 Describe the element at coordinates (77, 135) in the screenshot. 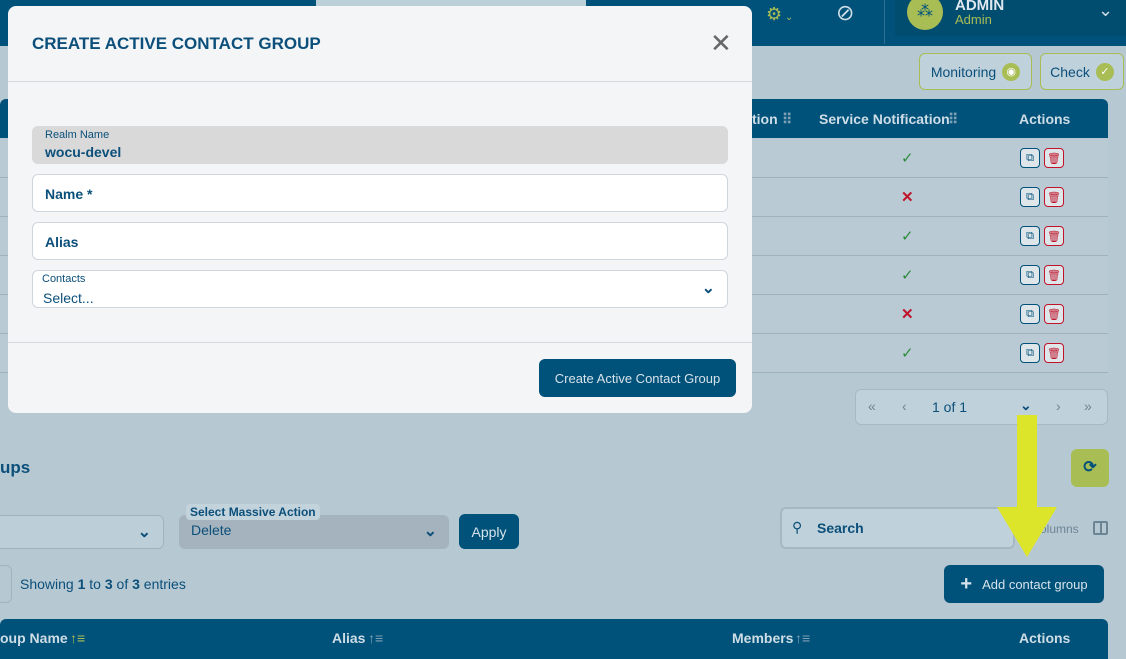

I see `realm-name-label: Realm Name` at that location.